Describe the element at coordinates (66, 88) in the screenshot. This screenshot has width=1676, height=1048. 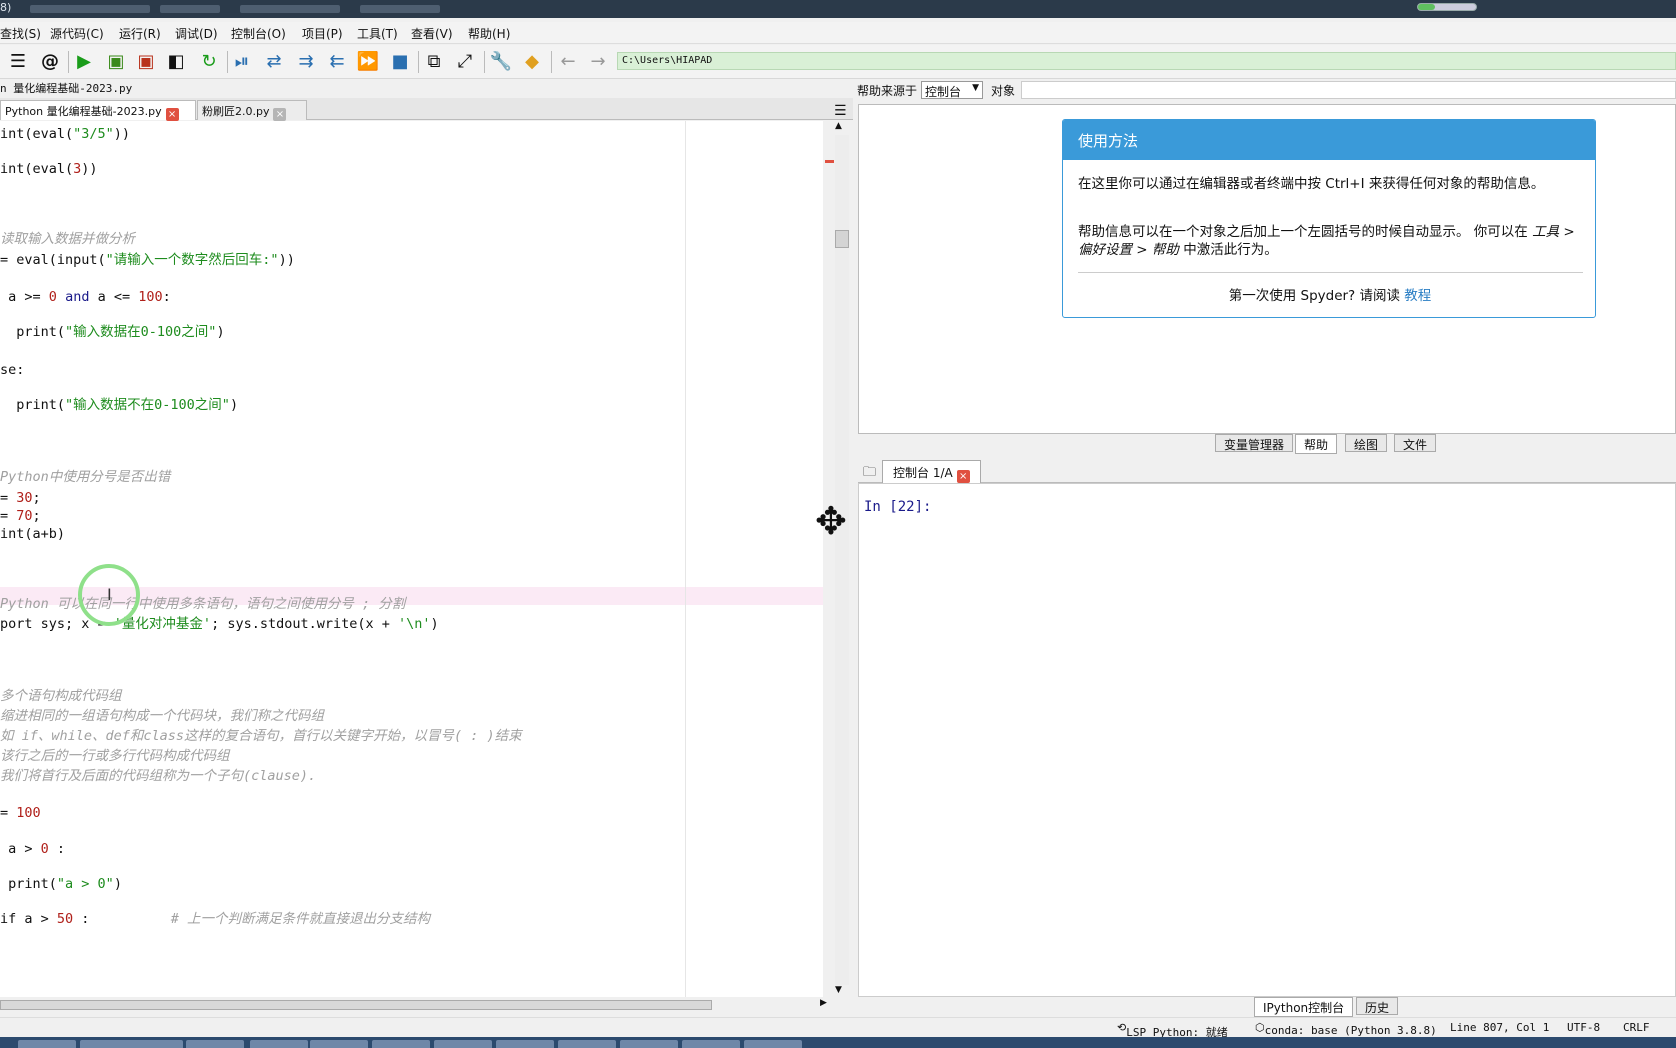
I see `editor-file-label: n 量化编程基础-2023.py` at that location.